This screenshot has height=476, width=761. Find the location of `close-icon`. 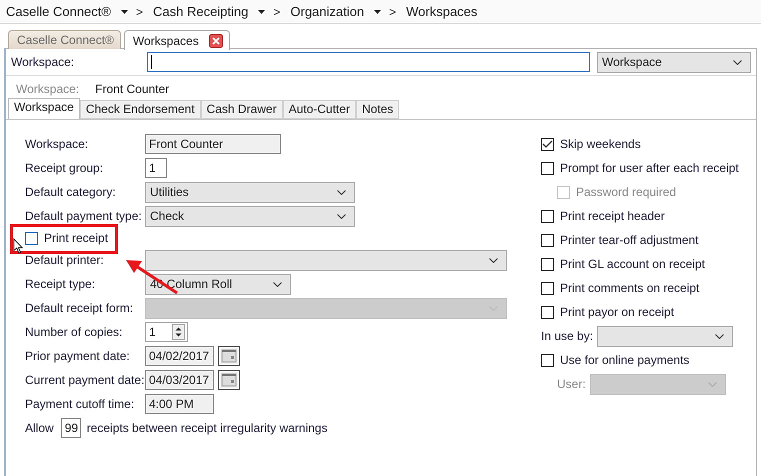

close-icon is located at coordinates (215, 41).